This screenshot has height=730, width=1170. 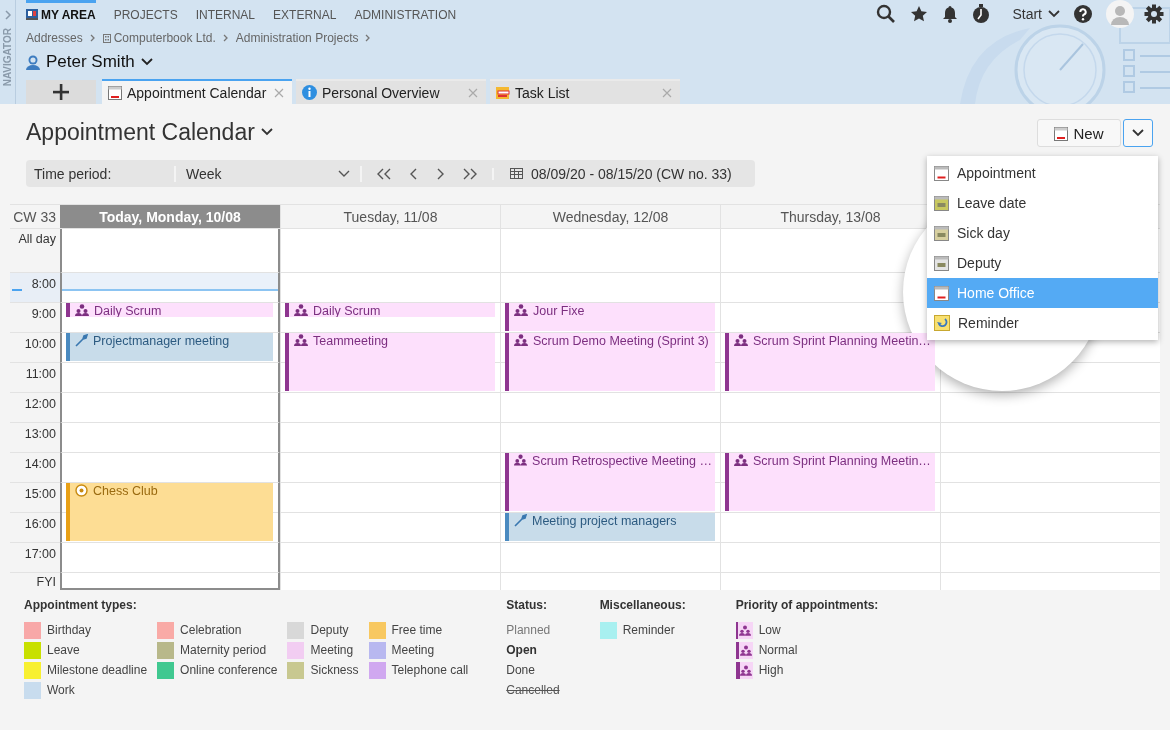 I want to click on event-title: Scrum Demo Meeting (Sprint 3), so click(x=621, y=341).